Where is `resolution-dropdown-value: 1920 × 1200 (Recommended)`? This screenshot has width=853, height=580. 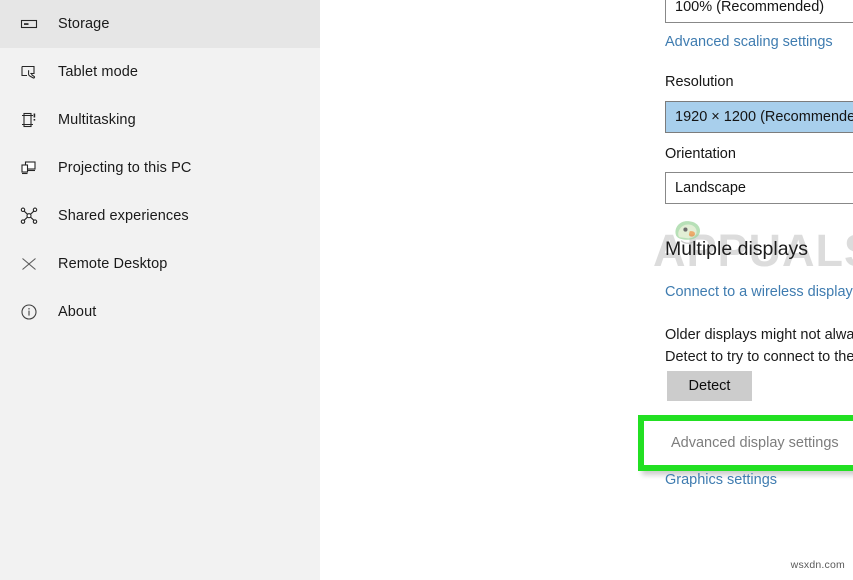 resolution-dropdown-value: 1920 × 1200 (Recommended) is located at coordinates (764, 117).